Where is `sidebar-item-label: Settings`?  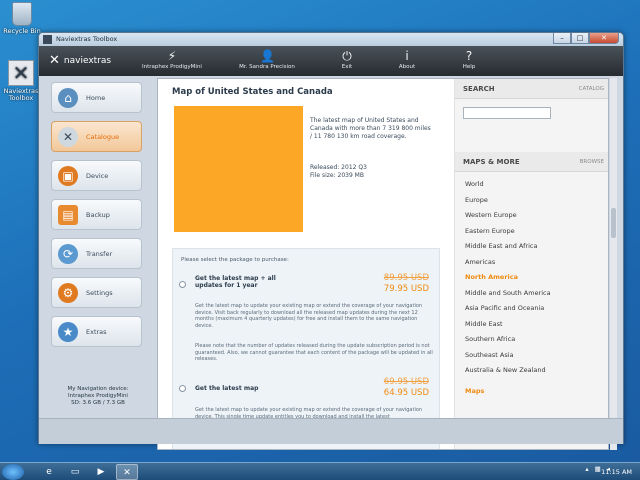 sidebar-item-label: Settings is located at coordinates (99, 292).